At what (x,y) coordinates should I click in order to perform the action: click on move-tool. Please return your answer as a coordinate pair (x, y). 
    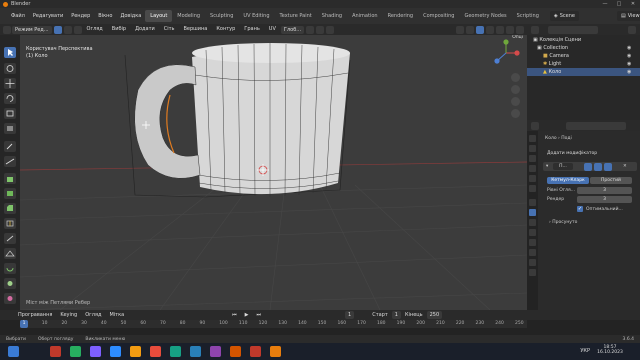
    Looking at the image, I should click on (10, 83).